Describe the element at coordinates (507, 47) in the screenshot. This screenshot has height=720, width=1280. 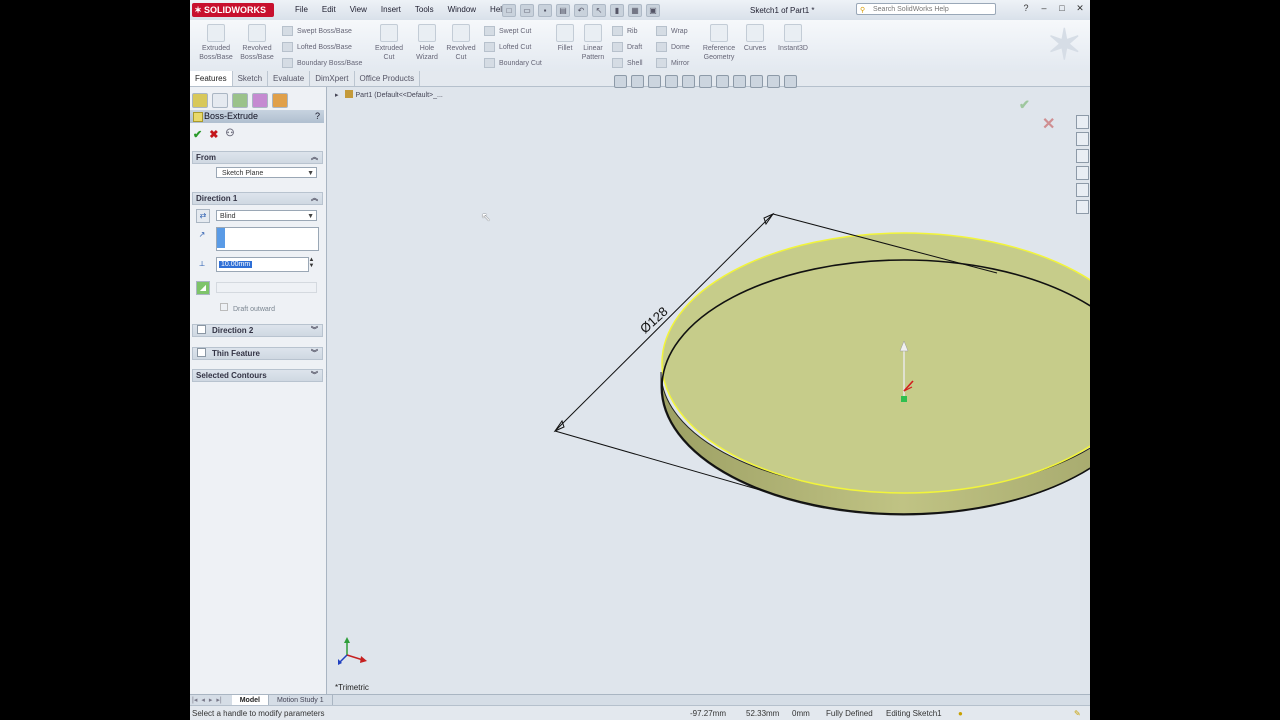
I see `lofted-cut-button: Lofted Cut` at that location.